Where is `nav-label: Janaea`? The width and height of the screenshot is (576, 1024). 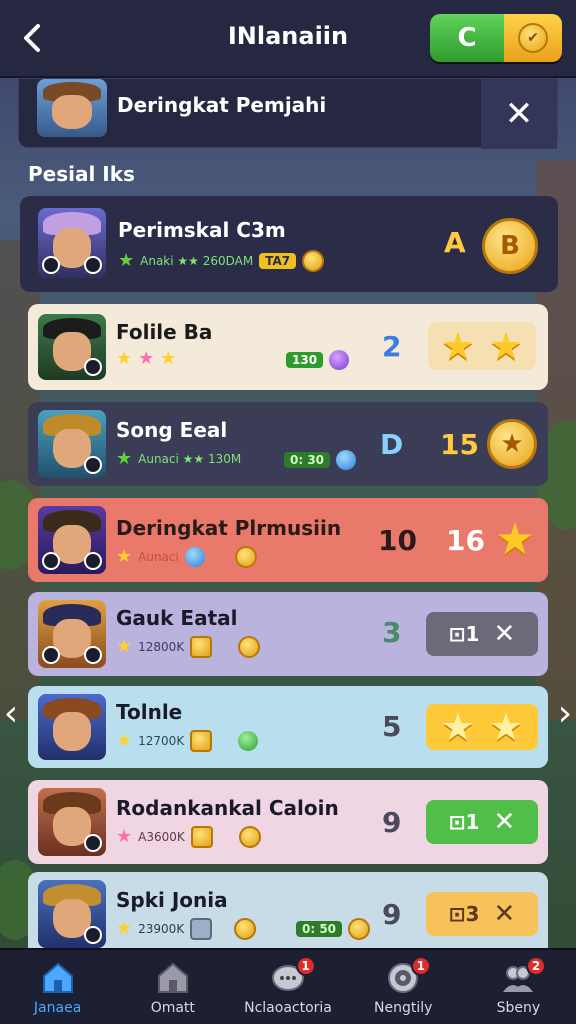 nav-label: Janaea is located at coordinates (57, 1008).